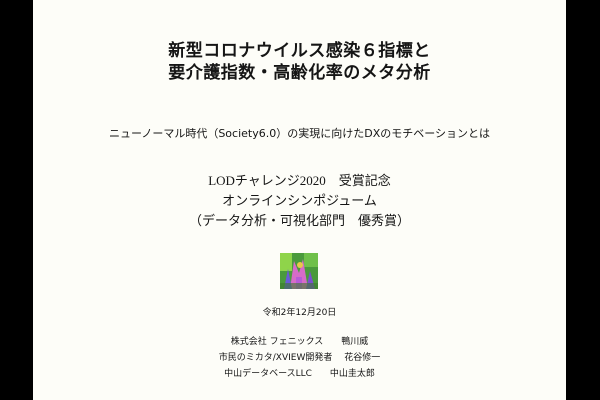 The width and height of the screenshot is (600, 400). What do you see at coordinates (299, 220) in the screenshot?
I see `award-line-3: （データ分析・可視化部門 優秀賞）` at bounding box center [299, 220].